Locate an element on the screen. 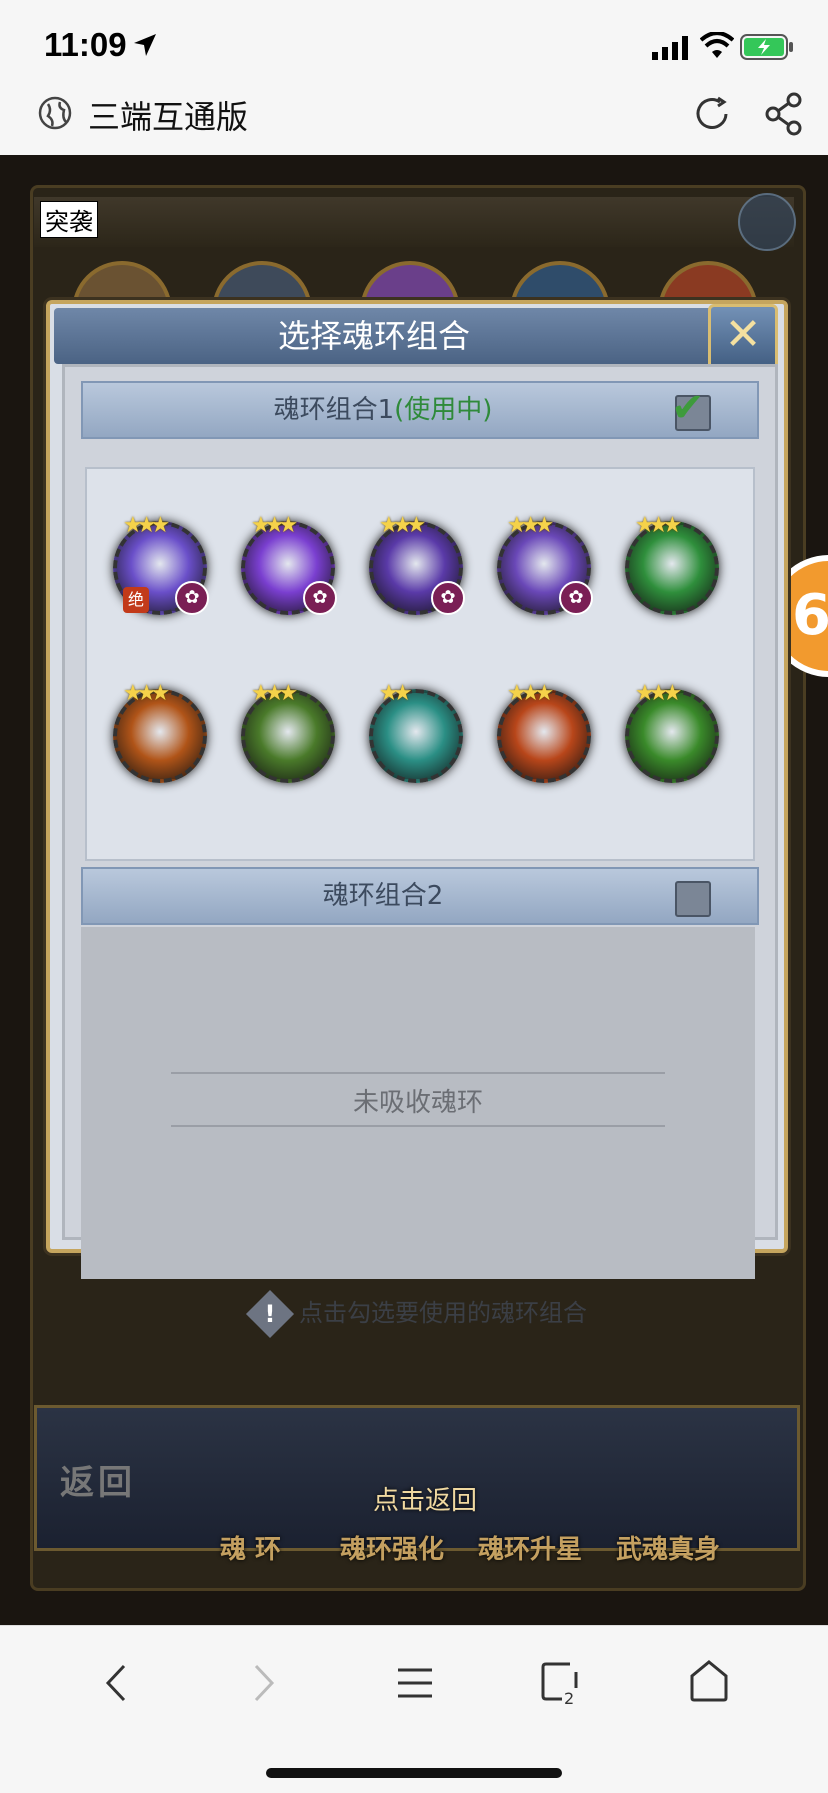 The height and width of the screenshot is (1793, 828). ring-combo-1-checkbox: ✔ is located at coordinates (691, 408).